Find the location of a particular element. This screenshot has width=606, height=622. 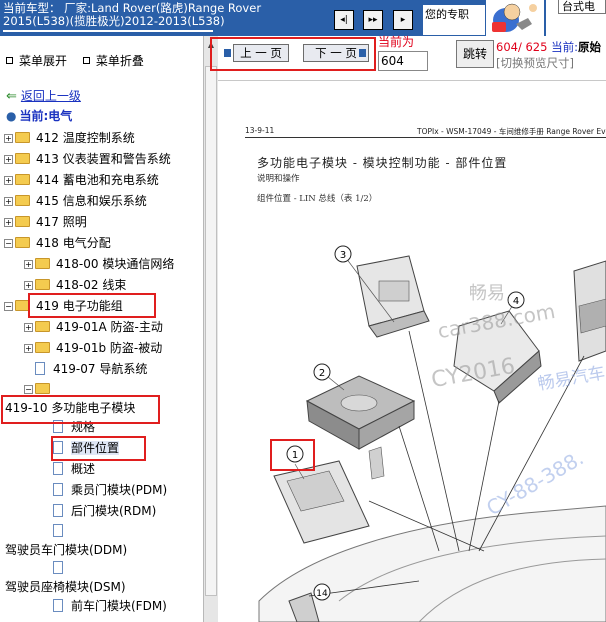

scroll-up-icon: ▲ is located at coordinates (211, 45).